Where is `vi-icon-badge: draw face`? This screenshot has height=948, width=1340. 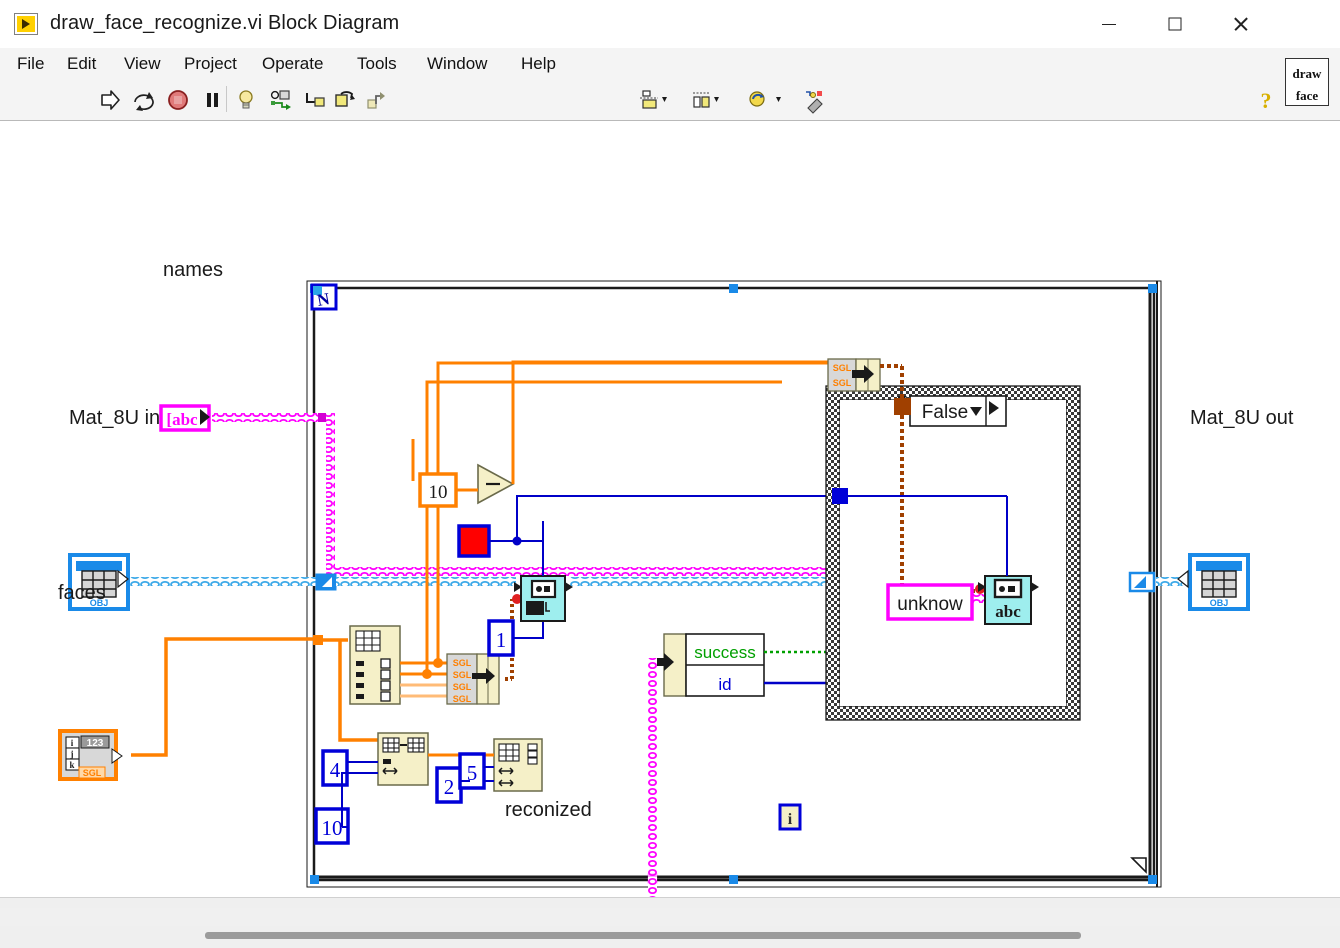
vi-icon-badge: draw face is located at coordinates (1307, 82).